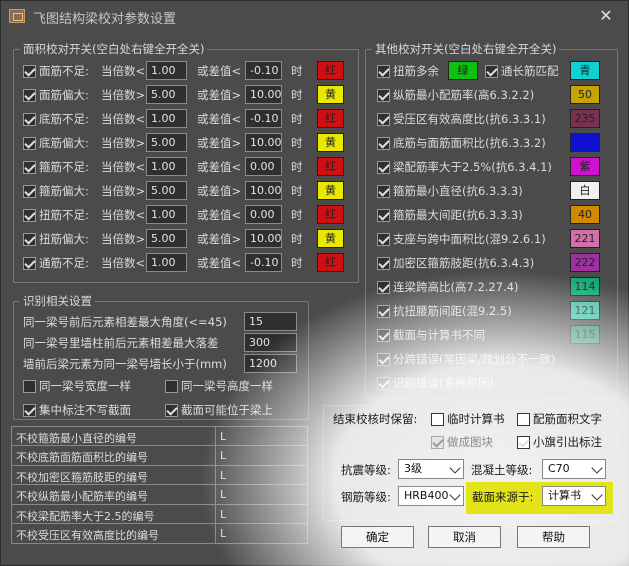  What do you see at coordinates (270, 321) in the screenshot?
I see `recognition-field-input: 15` at bounding box center [270, 321].